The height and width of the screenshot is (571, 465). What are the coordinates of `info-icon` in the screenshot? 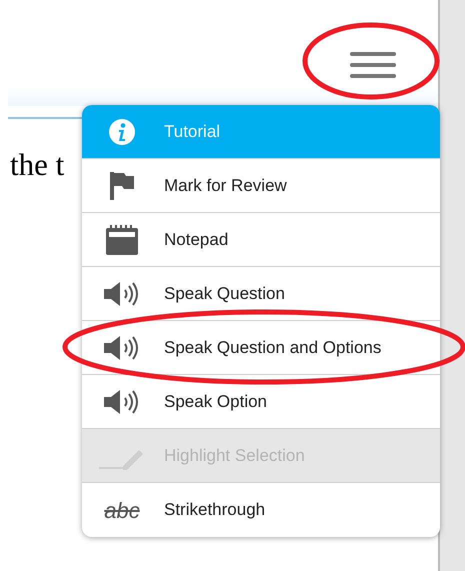 It's located at (122, 132).